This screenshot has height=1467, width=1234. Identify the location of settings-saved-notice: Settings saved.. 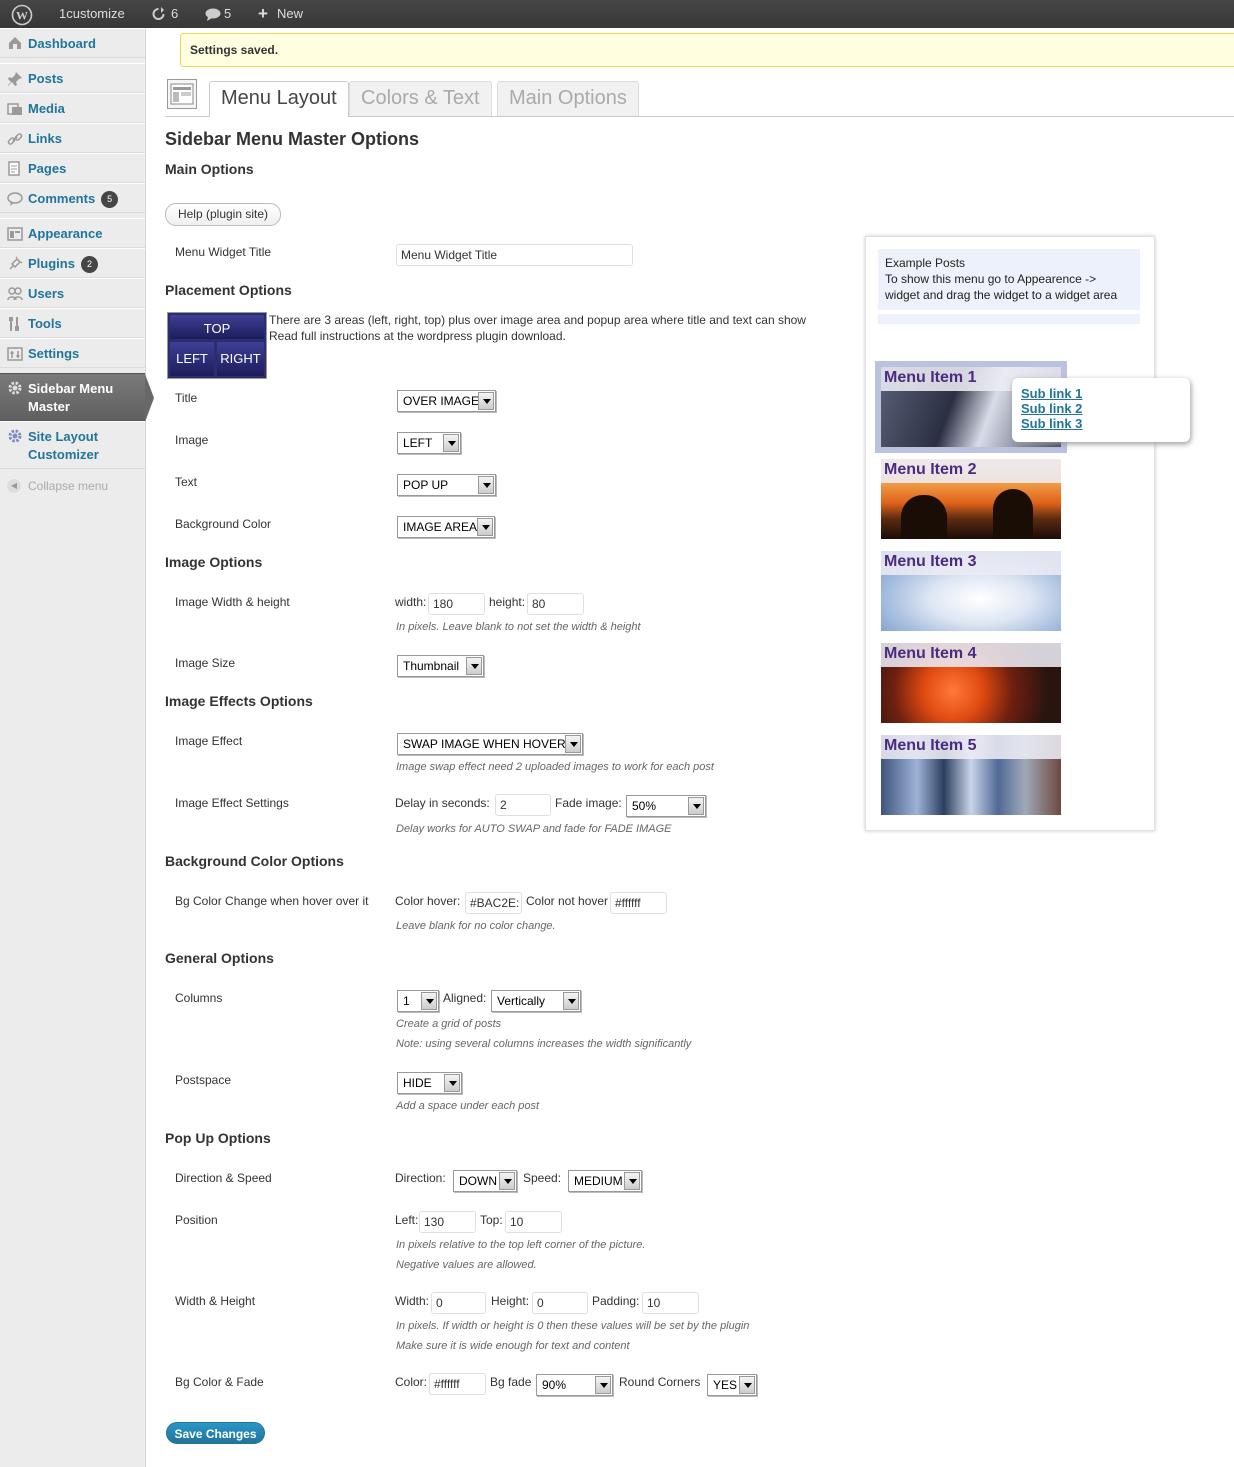
(707, 50).